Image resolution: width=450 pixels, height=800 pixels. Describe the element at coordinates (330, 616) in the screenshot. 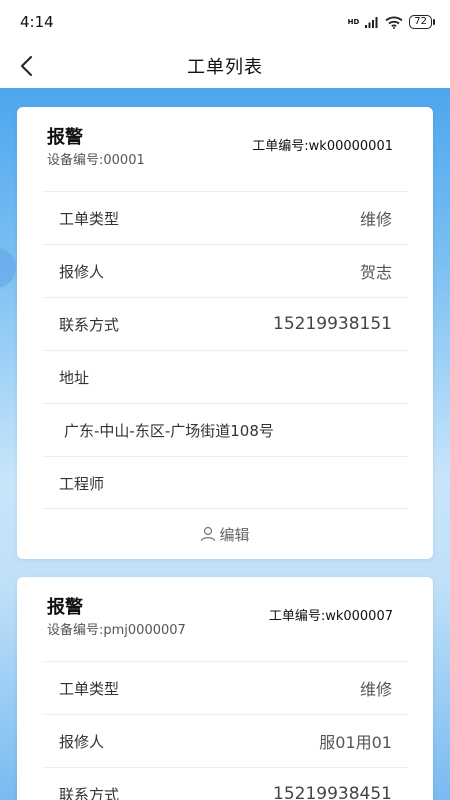

I see `order-number: 工单编号:wk000007` at that location.